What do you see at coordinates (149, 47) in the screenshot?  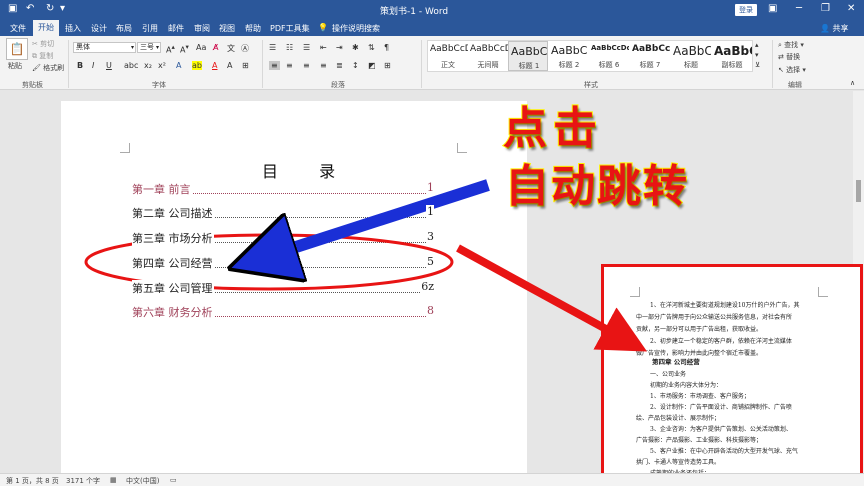 I see `font-size-combo: 三号 ▾` at bounding box center [149, 47].